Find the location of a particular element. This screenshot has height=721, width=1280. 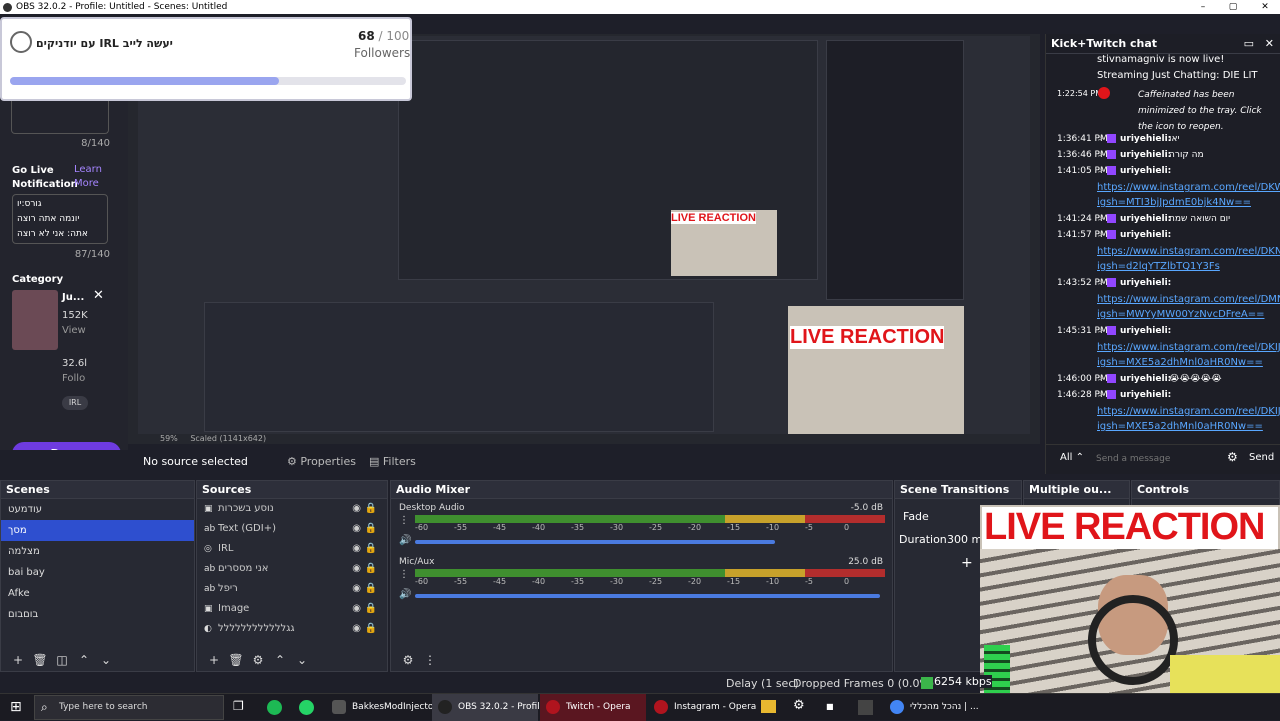

char-count: 8/140 is located at coordinates (95, 143).